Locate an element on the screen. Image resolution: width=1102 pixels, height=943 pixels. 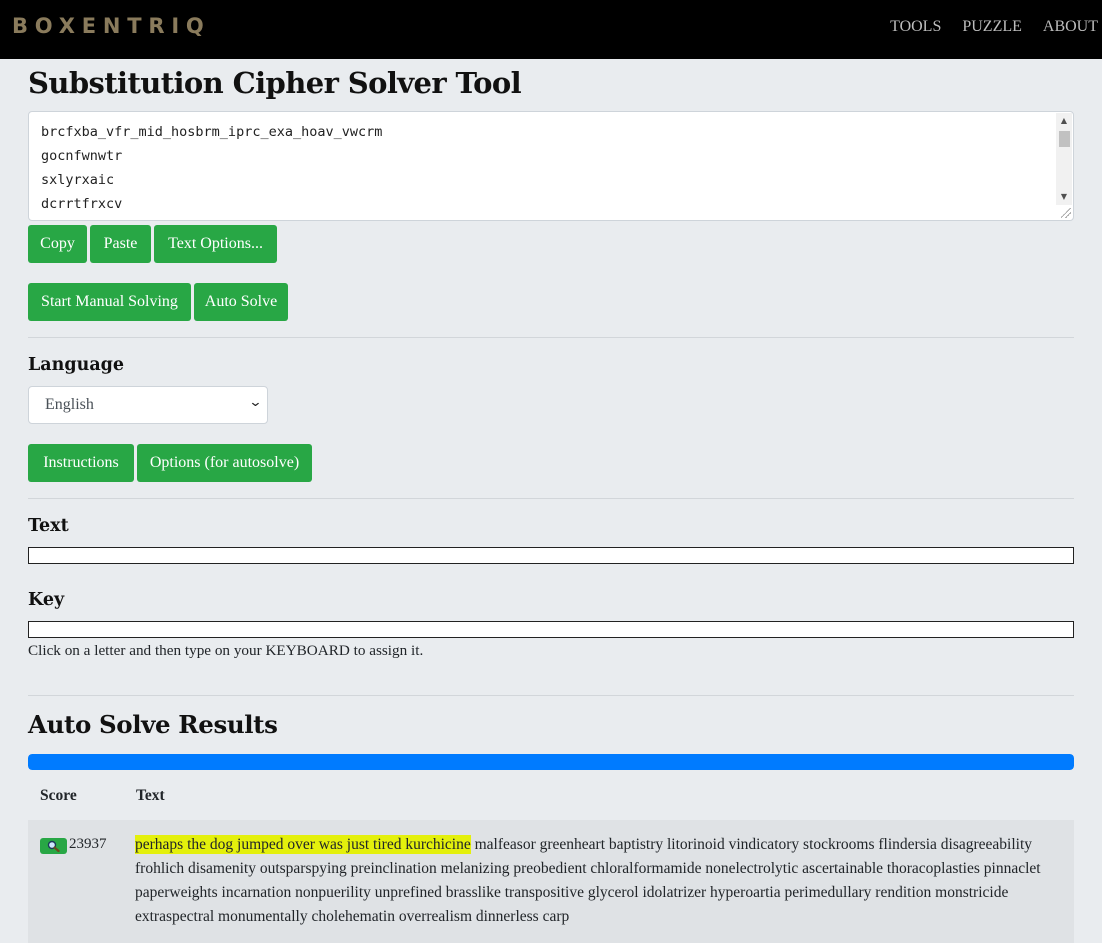
cipher-line: gocnfwnwtr is located at coordinates (82, 156).